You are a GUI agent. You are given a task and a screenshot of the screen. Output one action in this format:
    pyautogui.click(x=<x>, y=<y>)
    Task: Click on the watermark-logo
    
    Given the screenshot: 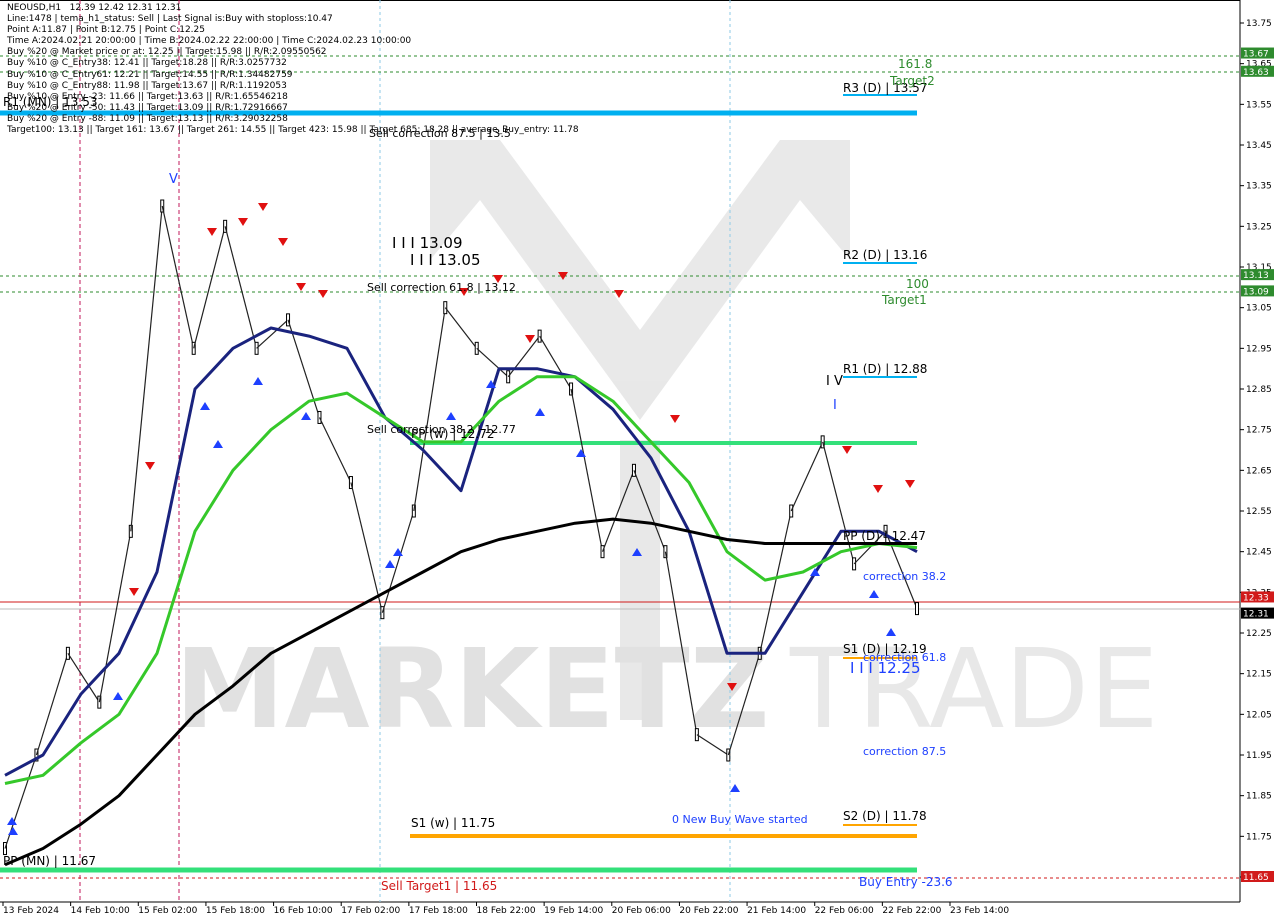 What is the action you would take?
    pyautogui.click(x=640, y=280)
    